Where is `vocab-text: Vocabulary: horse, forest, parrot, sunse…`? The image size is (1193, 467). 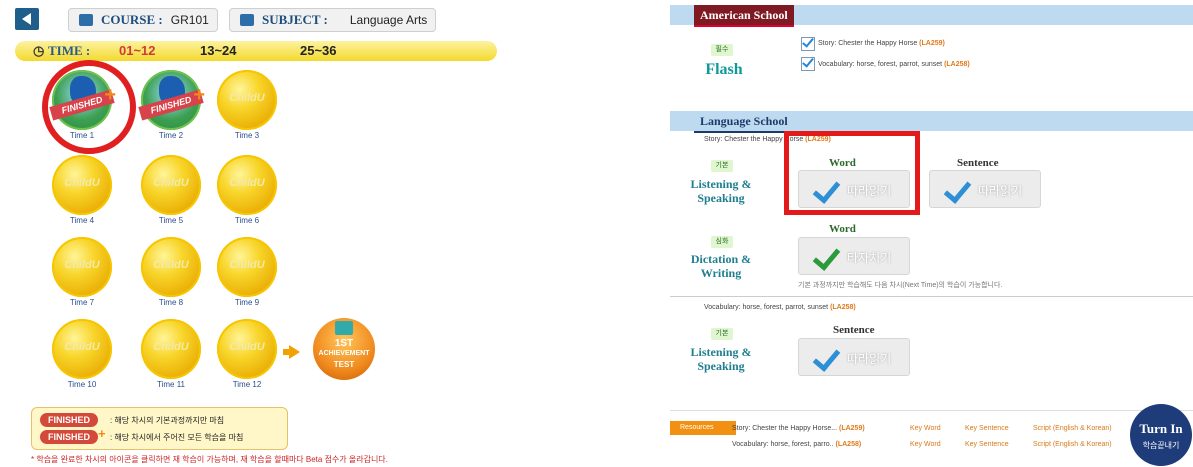 vocab-text: Vocabulary: horse, forest, parrot, sunse… is located at coordinates (766, 307).